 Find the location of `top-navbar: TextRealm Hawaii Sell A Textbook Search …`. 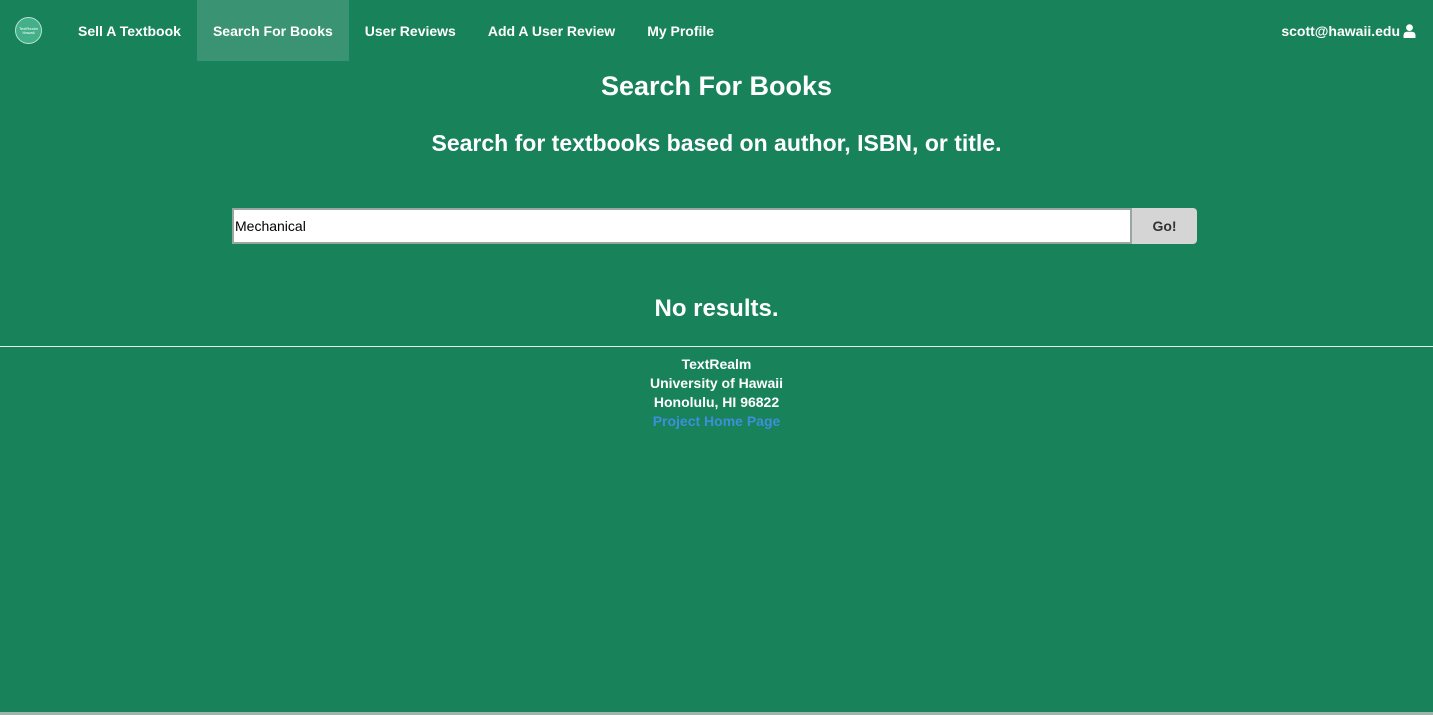

top-navbar: TextRealm Hawaii Sell A Textbook Search … is located at coordinates (716, 30).